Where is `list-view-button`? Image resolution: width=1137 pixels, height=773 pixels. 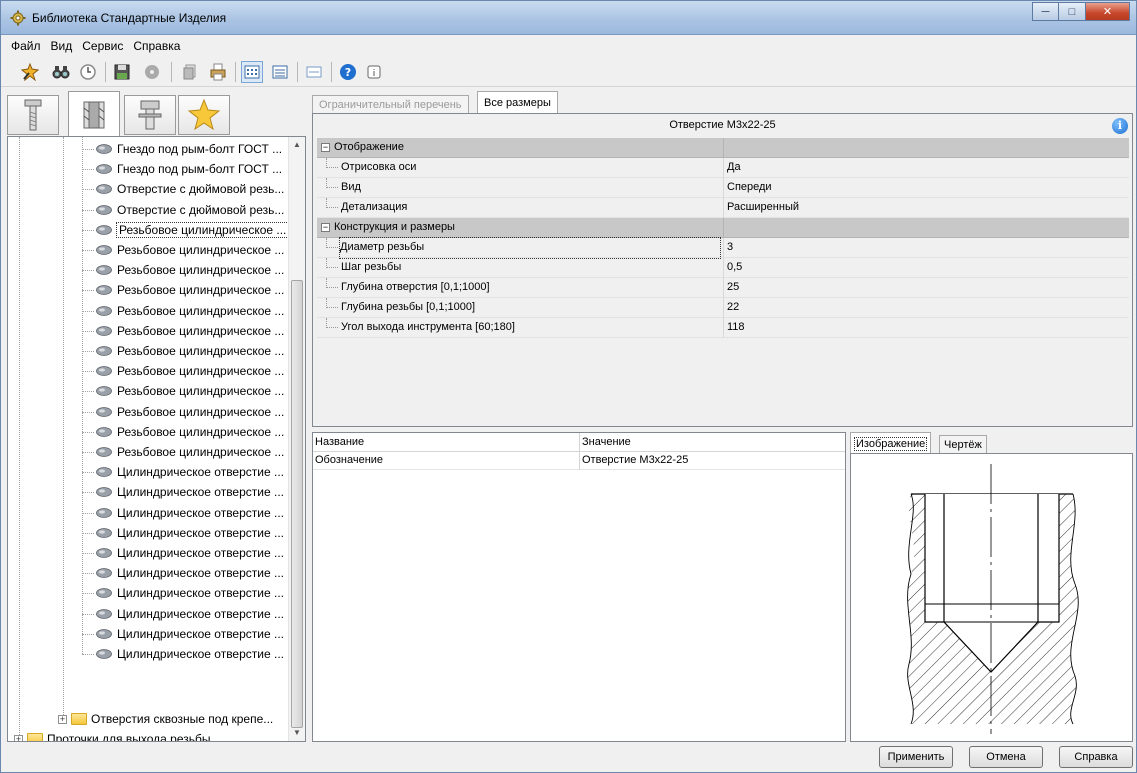
list-view-button is located at coordinates (280, 72).